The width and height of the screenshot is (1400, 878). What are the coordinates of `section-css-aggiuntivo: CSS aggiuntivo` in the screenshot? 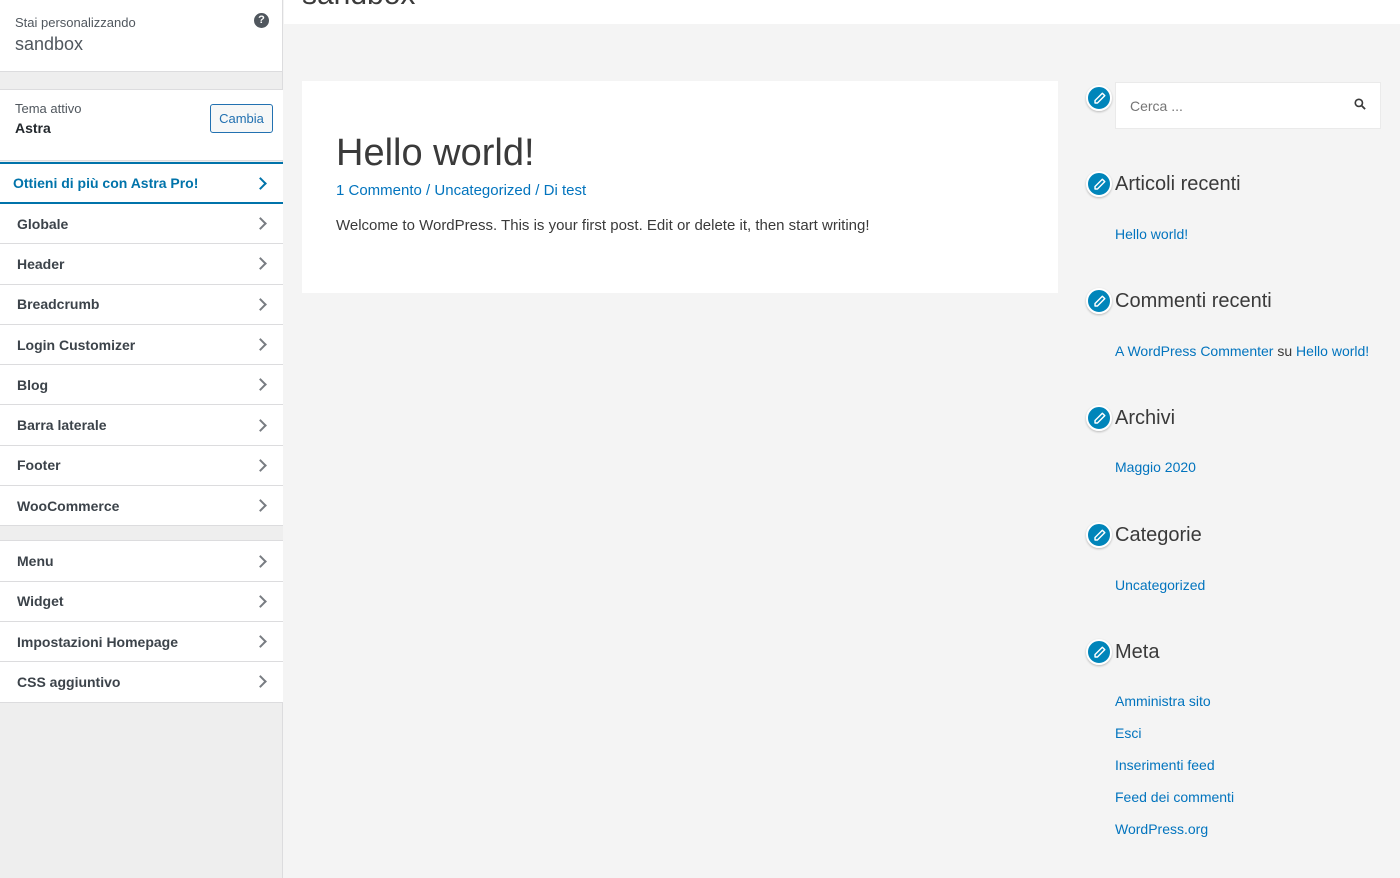 It's located at (141, 682).